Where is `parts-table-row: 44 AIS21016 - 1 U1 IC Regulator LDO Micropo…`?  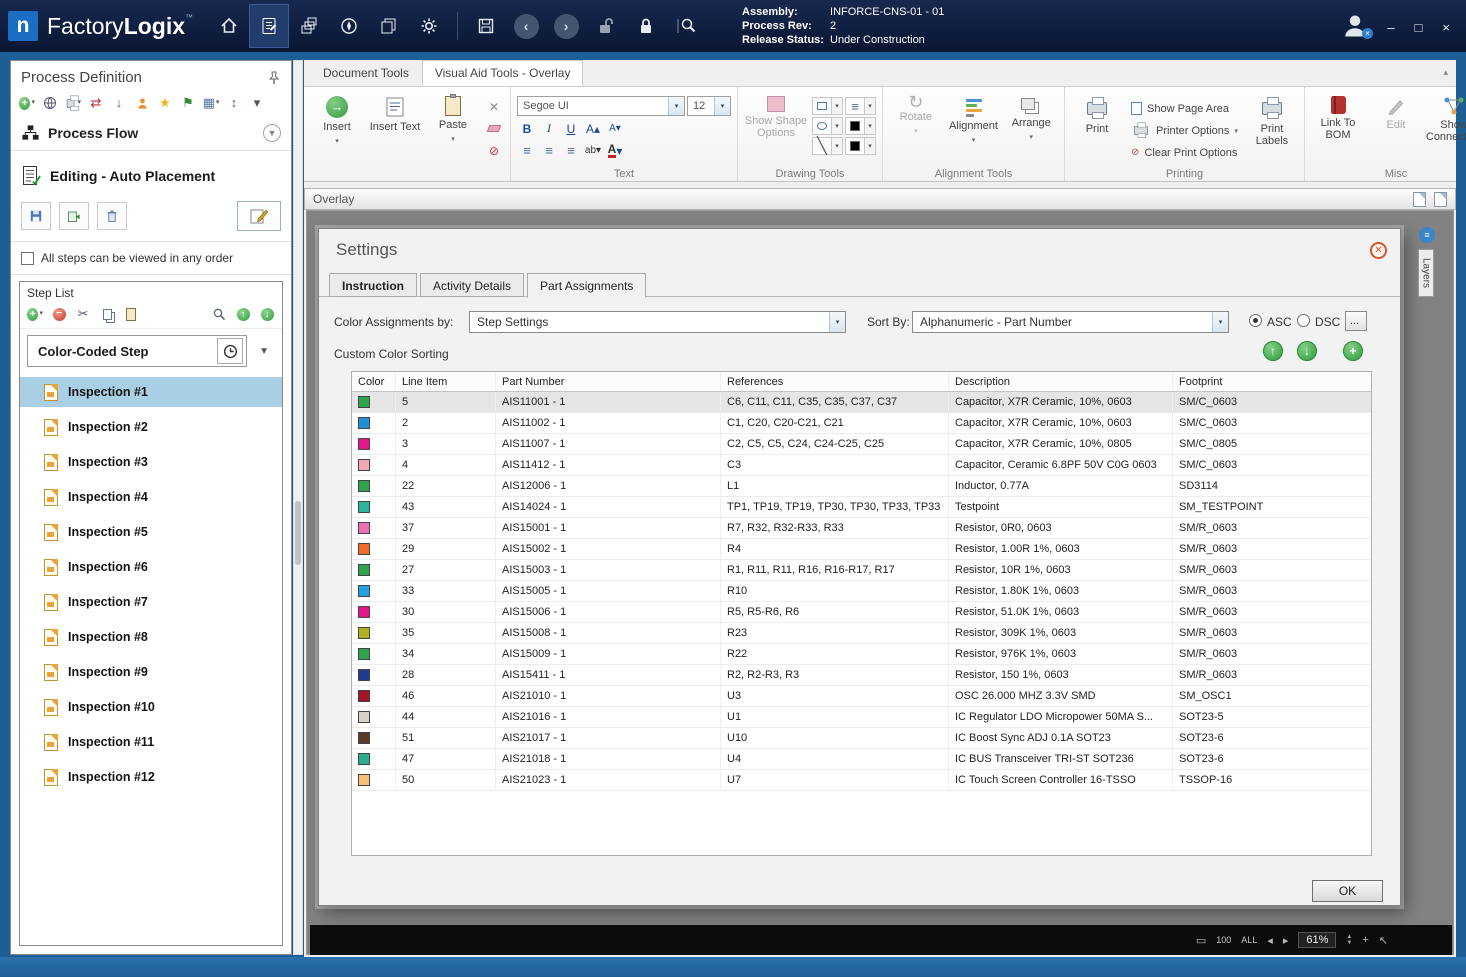
parts-table-row: 44 AIS21016 - 1 U1 IC Regulator LDO Micropo… is located at coordinates (861, 717).